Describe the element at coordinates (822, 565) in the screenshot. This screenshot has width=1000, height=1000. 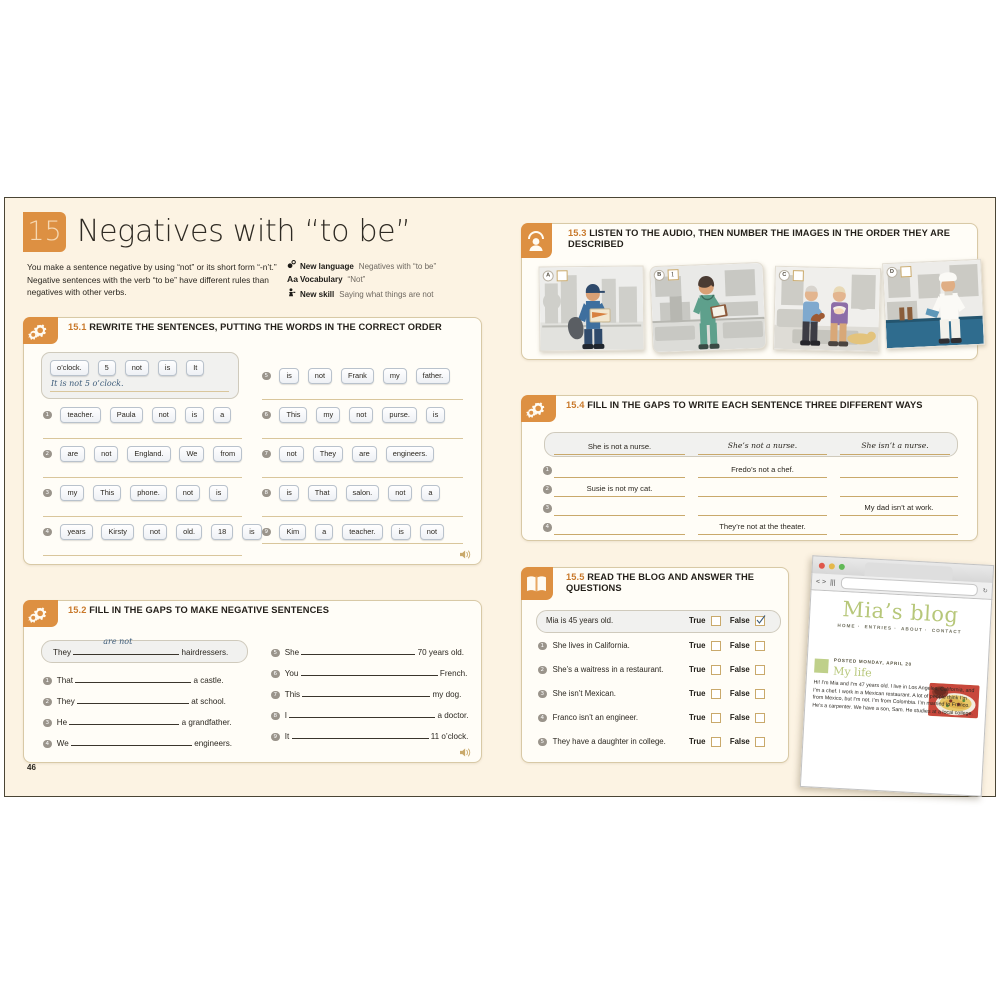
I see `close-icon` at that location.